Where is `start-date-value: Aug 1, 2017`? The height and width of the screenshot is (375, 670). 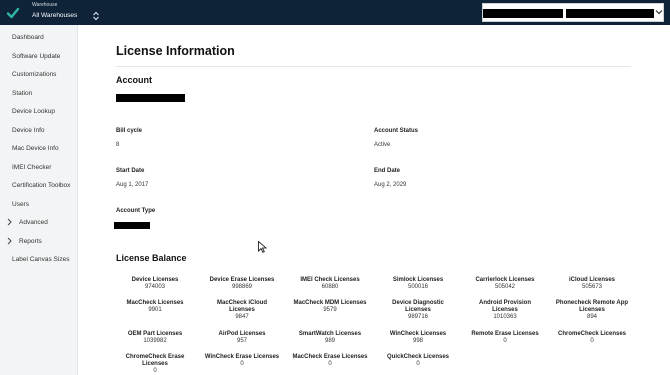
start-date-value: Aug 1, 2017 is located at coordinates (132, 185).